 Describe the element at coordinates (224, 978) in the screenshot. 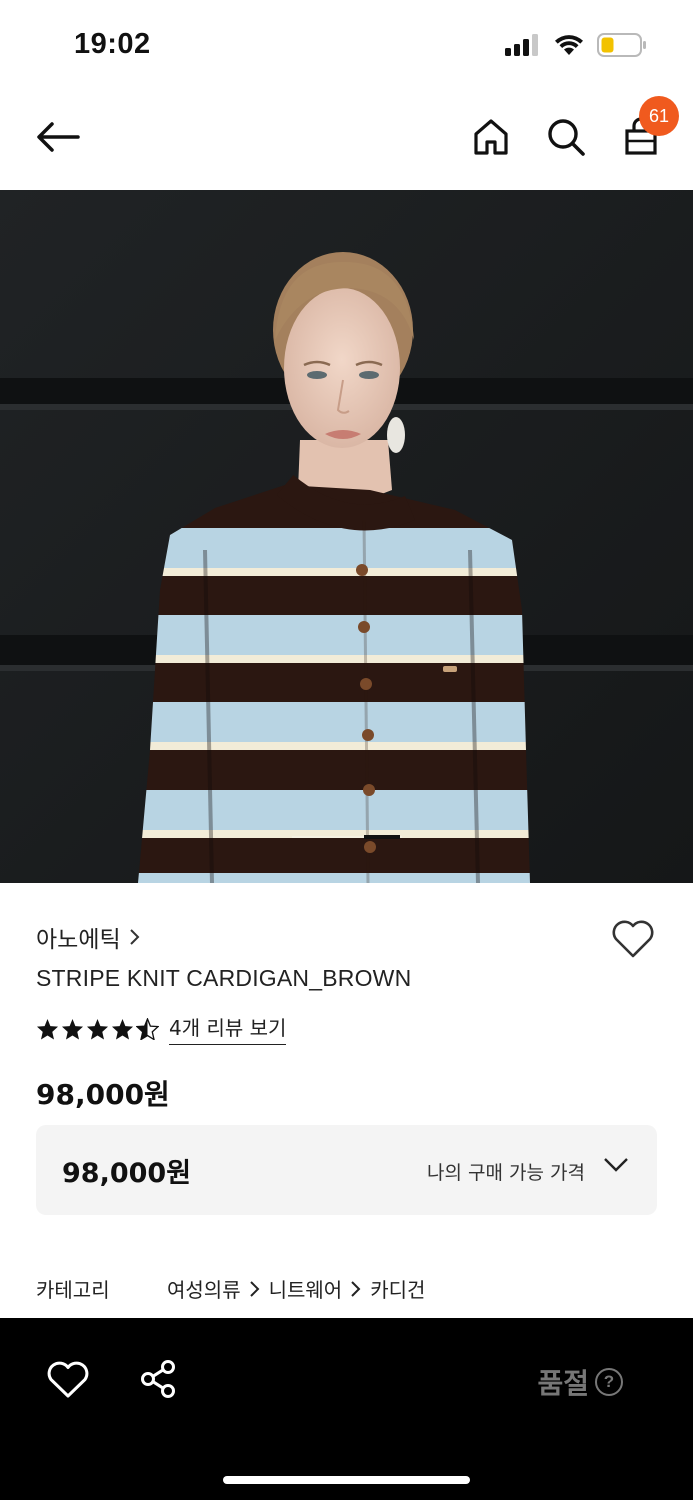

I see `product-name: STRIPE KNIT CARDIGAN_BROWN` at that location.